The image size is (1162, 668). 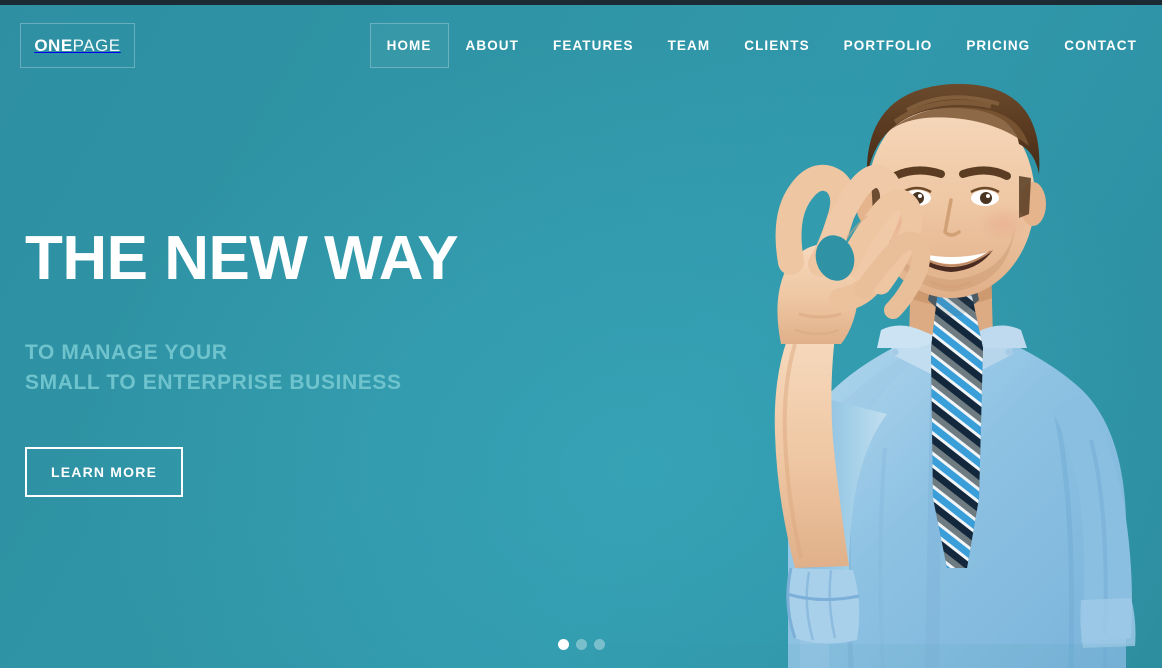 I want to click on top-accent-bar, so click(x=581, y=2).